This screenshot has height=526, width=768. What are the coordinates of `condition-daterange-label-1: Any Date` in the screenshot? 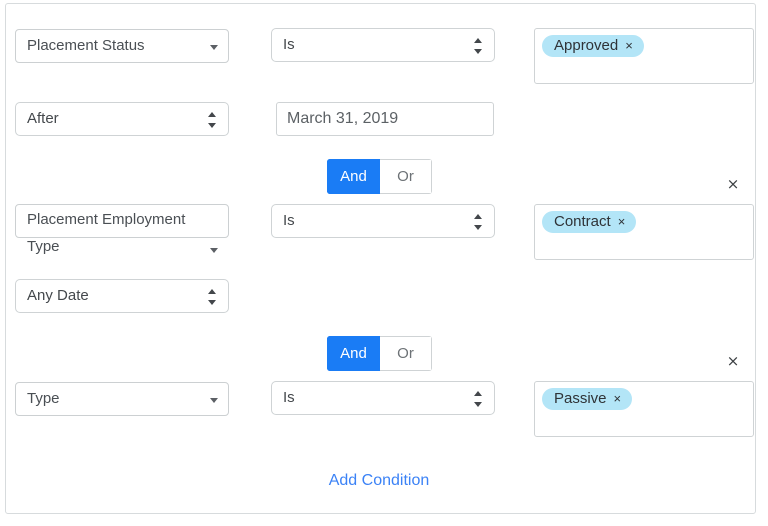 It's located at (58, 295).